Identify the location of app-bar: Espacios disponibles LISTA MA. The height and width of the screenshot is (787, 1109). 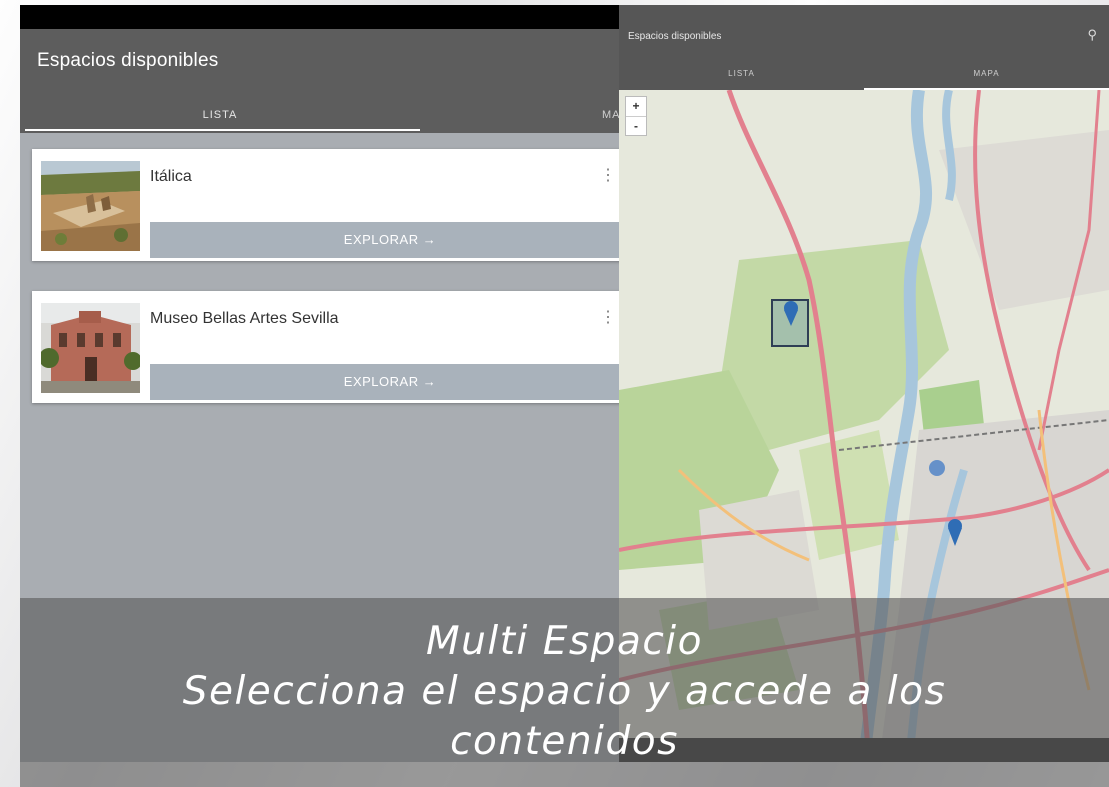
(342, 81).